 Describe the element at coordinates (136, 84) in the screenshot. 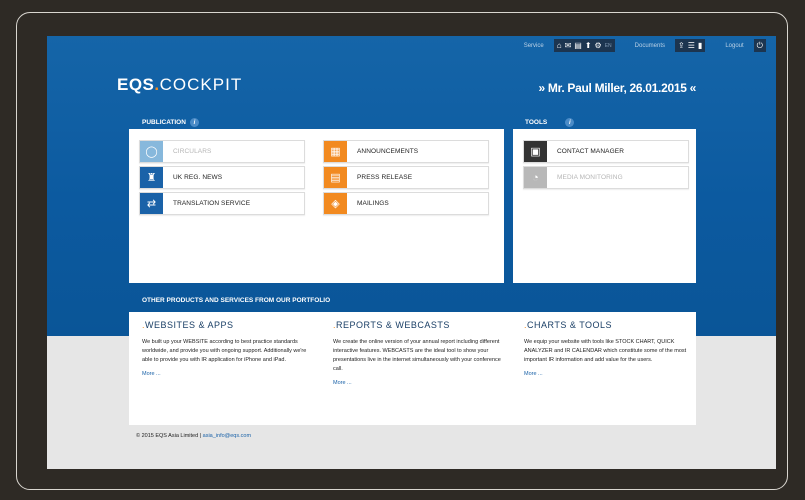

I see `logo-eqs: EQS` at that location.